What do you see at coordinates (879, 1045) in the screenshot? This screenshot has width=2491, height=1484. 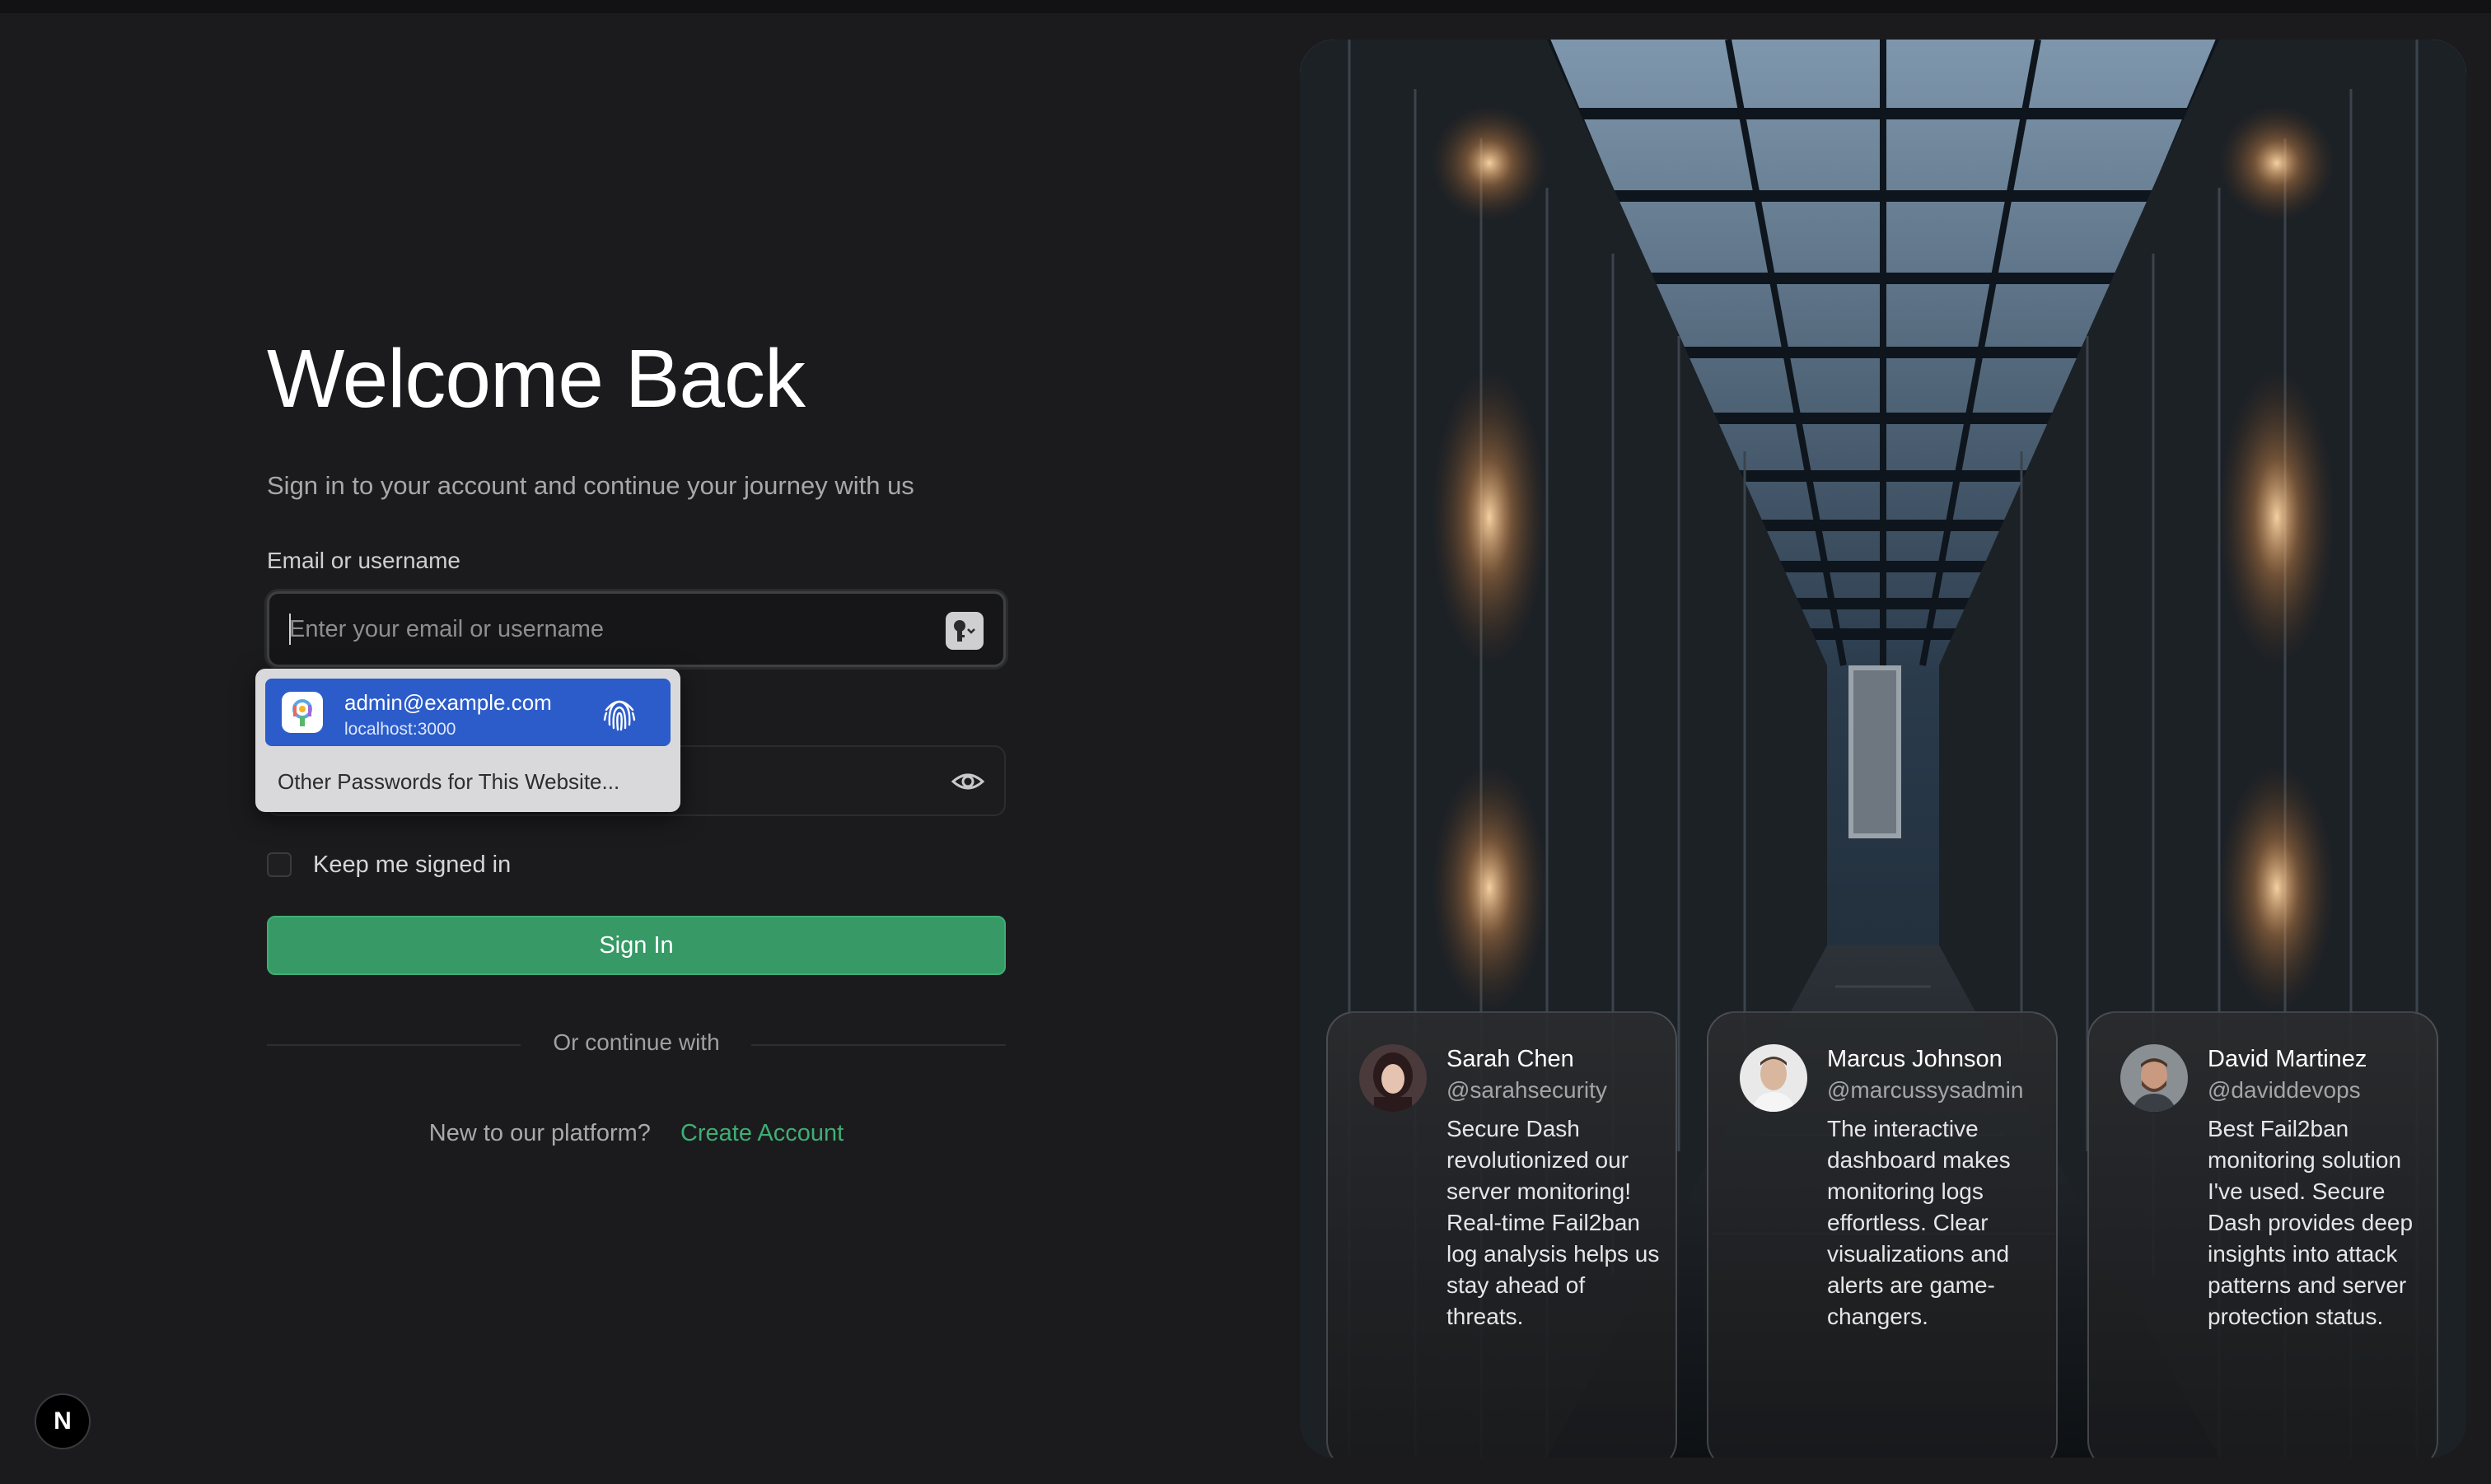 I see `divider-line-right` at bounding box center [879, 1045].